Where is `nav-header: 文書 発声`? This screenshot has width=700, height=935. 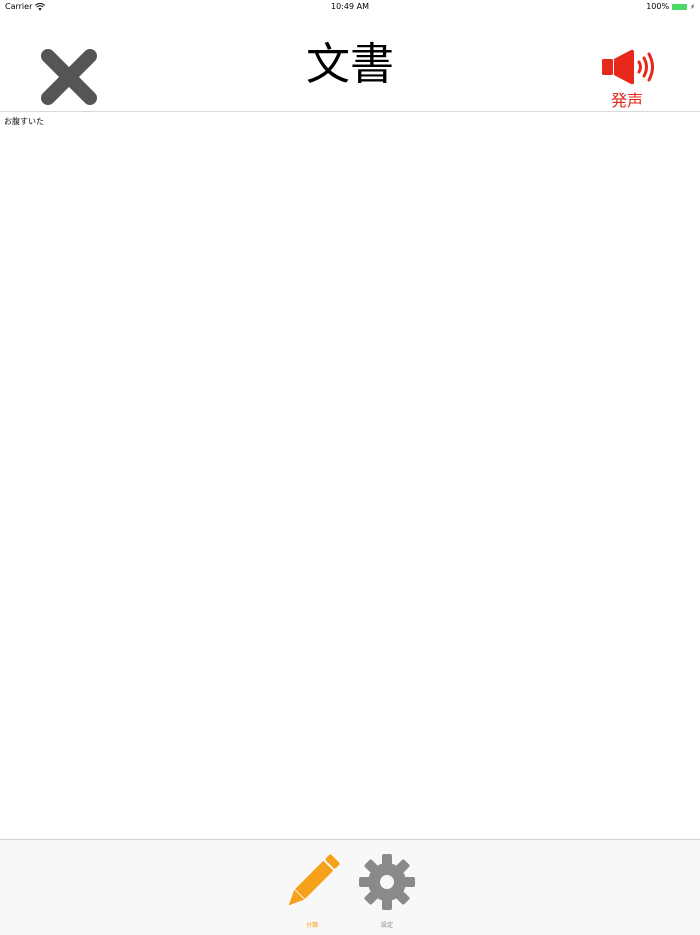
nav-header: 文書 発声 is located at coordinates (350, 63).